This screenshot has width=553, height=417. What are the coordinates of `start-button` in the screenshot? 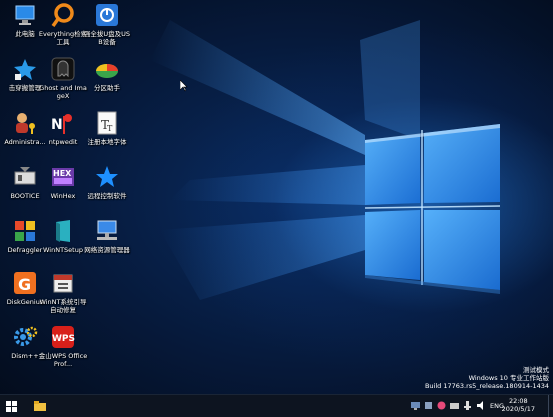 It's located at (11, 406).